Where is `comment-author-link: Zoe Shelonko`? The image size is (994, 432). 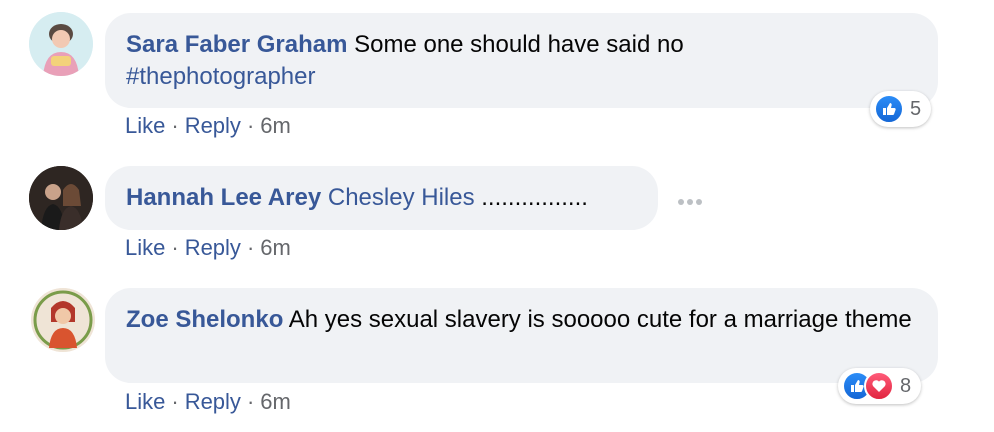
comment-author-link: Zoe Shelonko is located at coordinates (204, 319).